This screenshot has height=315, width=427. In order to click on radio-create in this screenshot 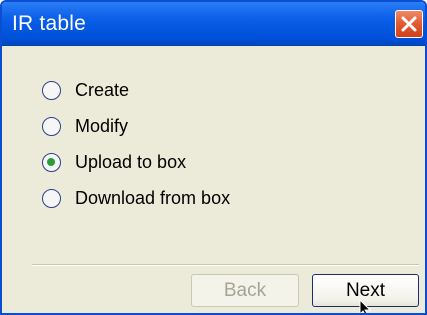, I will do `click(51, 90)`.